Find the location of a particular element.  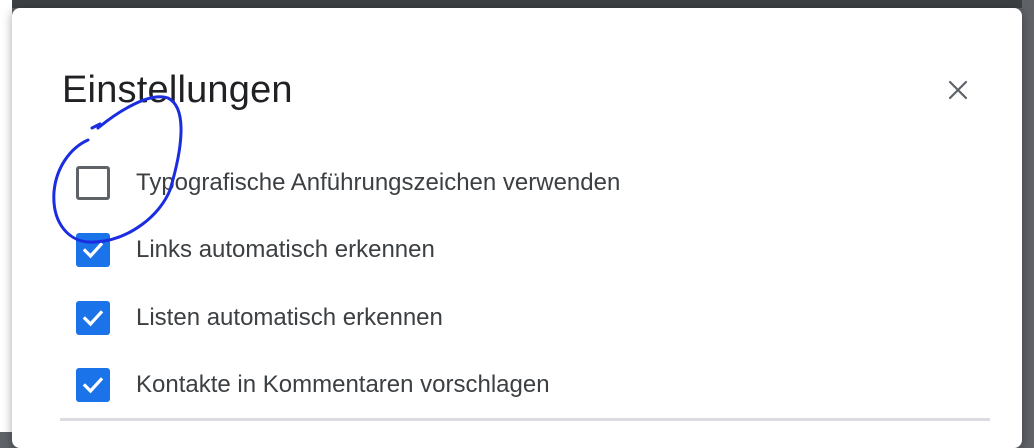

close-button is located at coordinates (958, 90).